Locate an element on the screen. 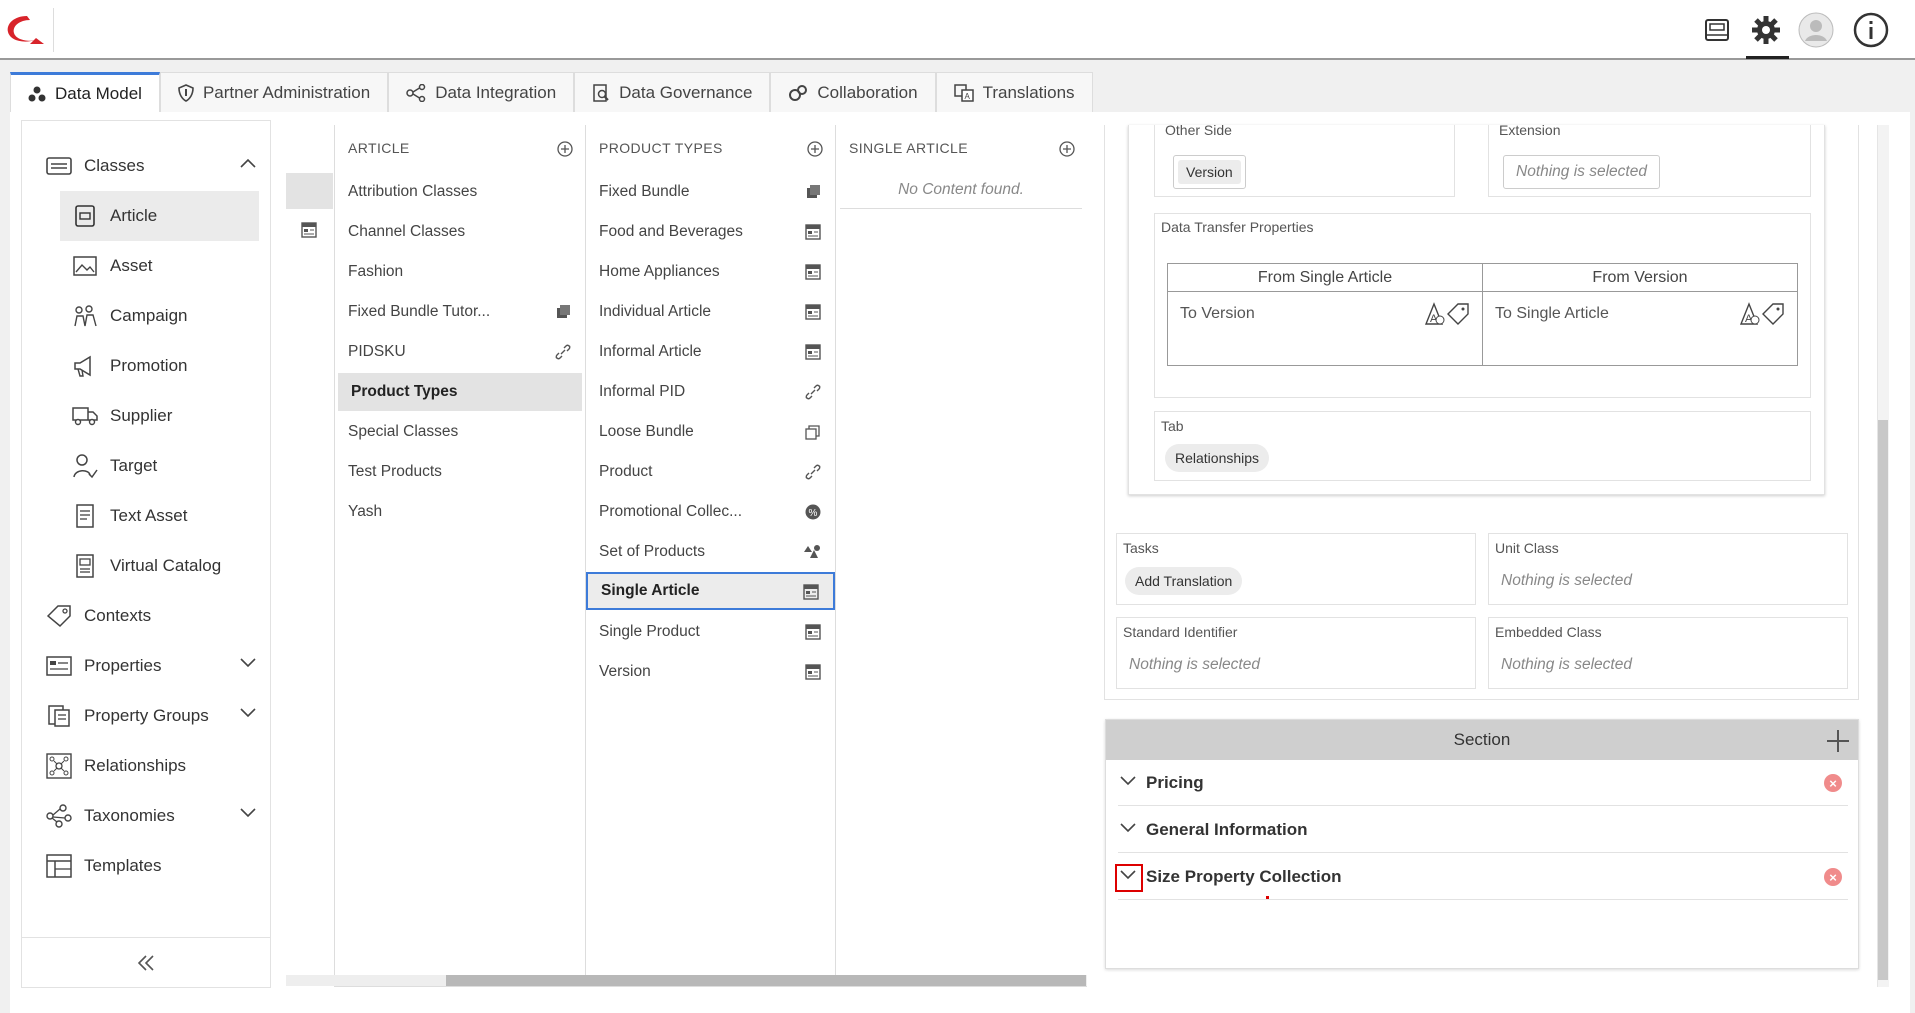 The image size is (1915, 1013). collapse-sidebar-button is located at coordinates (146, 962).